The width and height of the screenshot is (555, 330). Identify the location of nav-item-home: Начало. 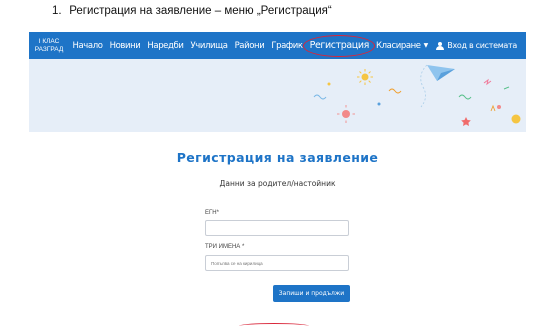
(87, 45).